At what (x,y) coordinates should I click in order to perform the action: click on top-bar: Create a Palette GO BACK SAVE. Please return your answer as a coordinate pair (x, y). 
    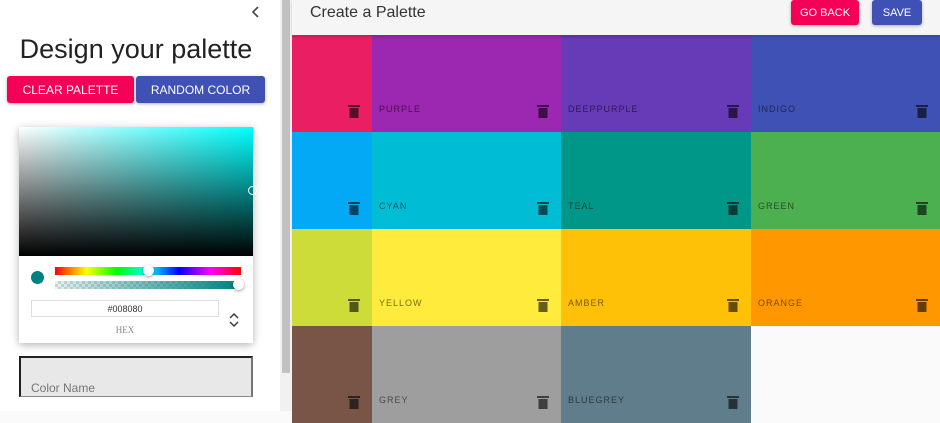
    Looking at the image, I should click on (616, 17).